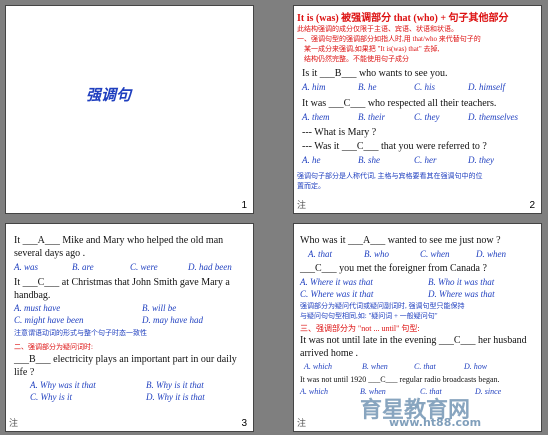 This screenshot has height=435, width=548. What do you see at coordinates (109, 95) in the screenshot?
I see `slide-title: 强调句` at bounding box center [109, 95].